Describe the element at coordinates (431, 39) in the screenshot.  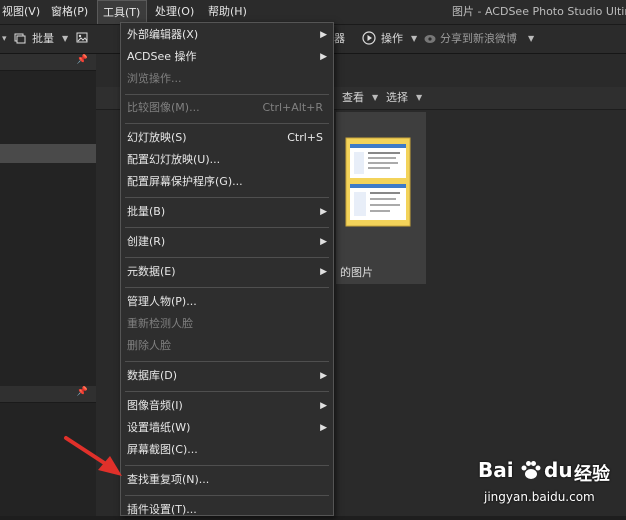
I see `weibo-icon` at that location.